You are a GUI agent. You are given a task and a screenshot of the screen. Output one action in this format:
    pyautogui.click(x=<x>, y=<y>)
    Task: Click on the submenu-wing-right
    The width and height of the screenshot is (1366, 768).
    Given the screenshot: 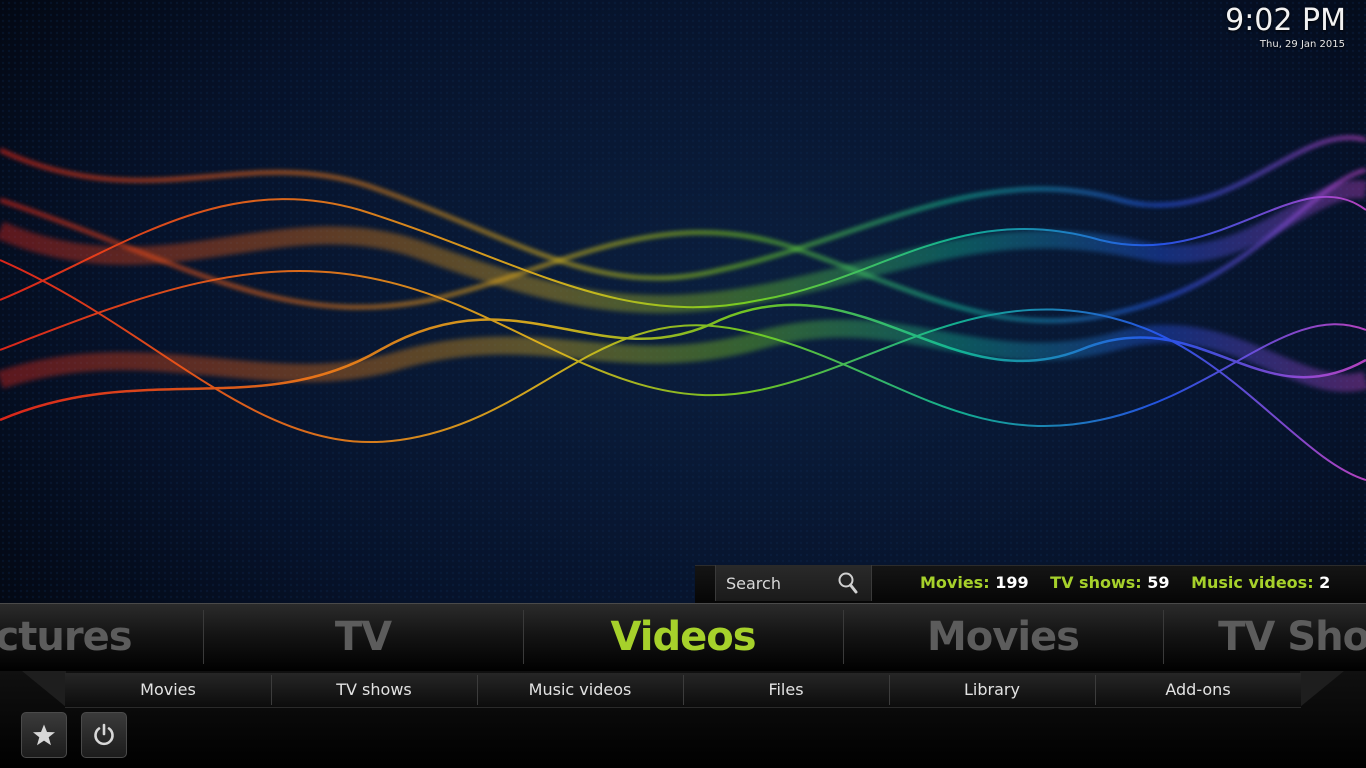 What is the action you would take?
    pyautogui.click(x=1322, y=689)
    